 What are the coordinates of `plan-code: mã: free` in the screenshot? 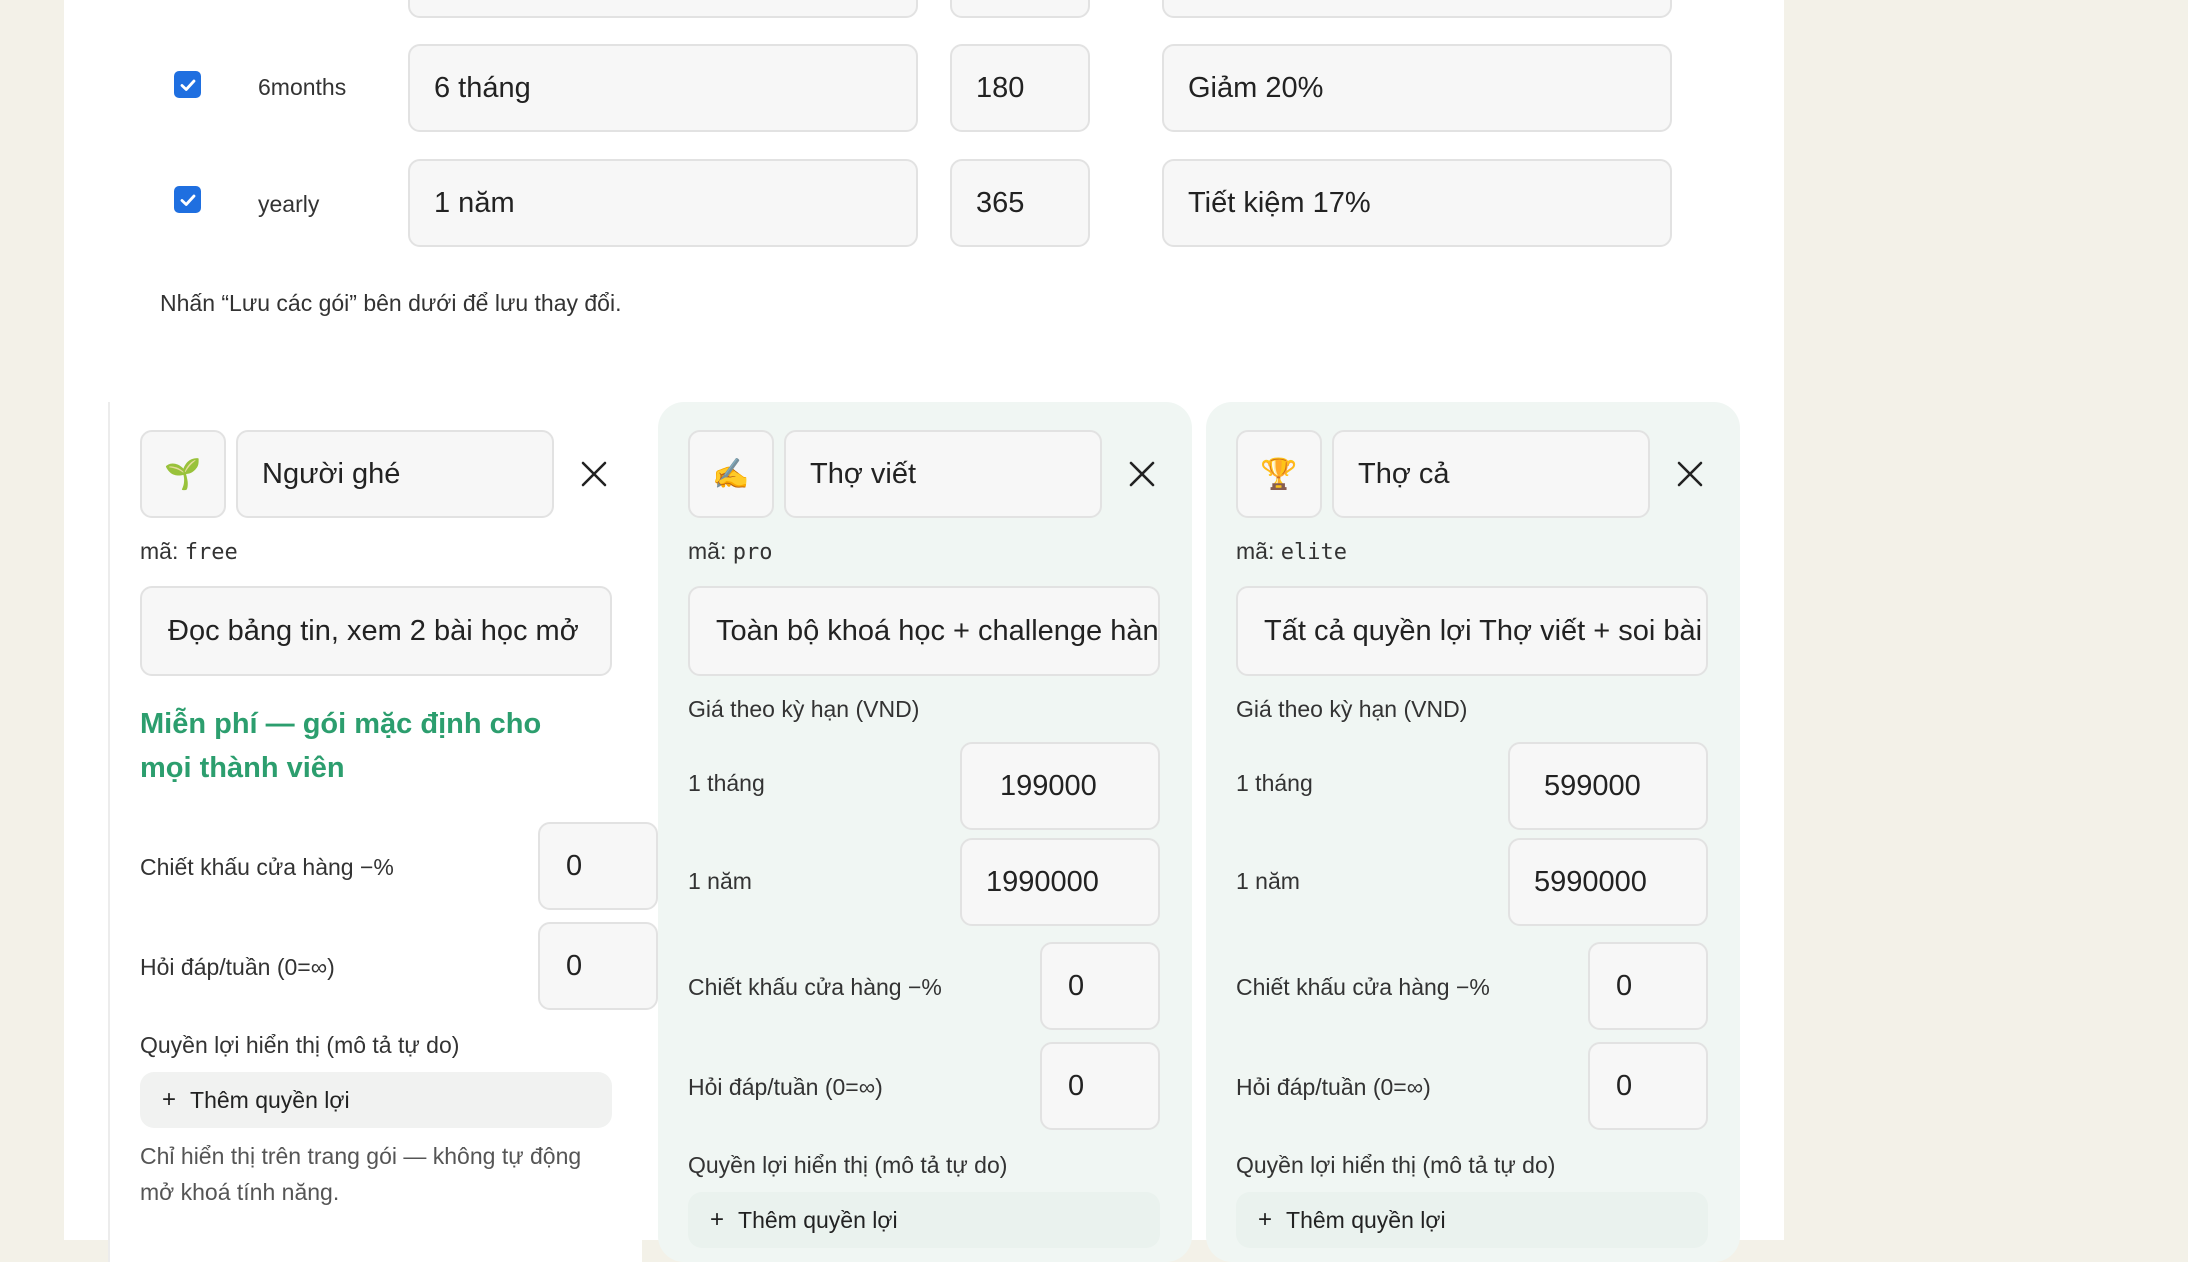 It's located at (189, 551).